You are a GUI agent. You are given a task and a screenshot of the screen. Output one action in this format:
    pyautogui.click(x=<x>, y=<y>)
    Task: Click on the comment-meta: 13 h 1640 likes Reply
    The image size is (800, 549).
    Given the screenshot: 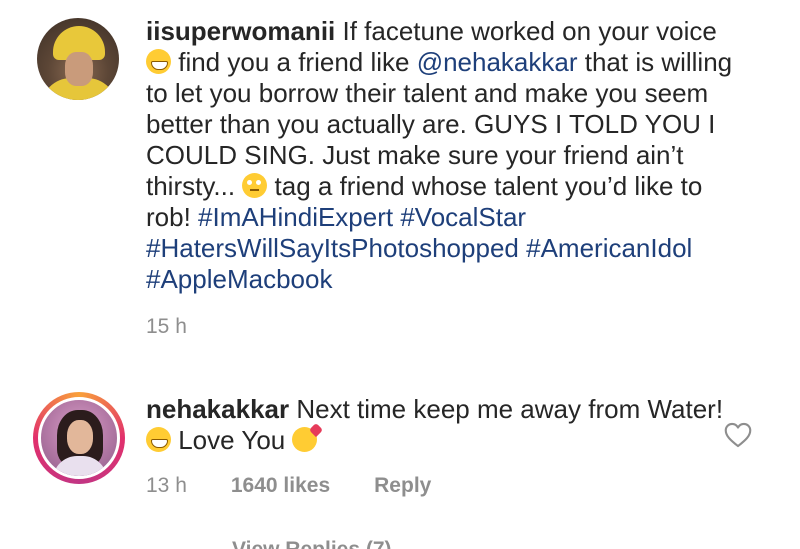 What is the action you would take?
    pyautogui.click(x=288, y=486)
    